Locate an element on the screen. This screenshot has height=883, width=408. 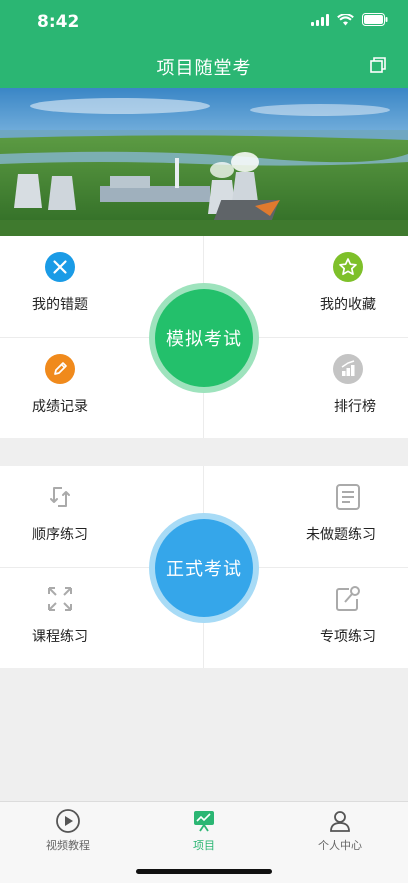
status-time: 8:42 is located at coordinates (58, 22).